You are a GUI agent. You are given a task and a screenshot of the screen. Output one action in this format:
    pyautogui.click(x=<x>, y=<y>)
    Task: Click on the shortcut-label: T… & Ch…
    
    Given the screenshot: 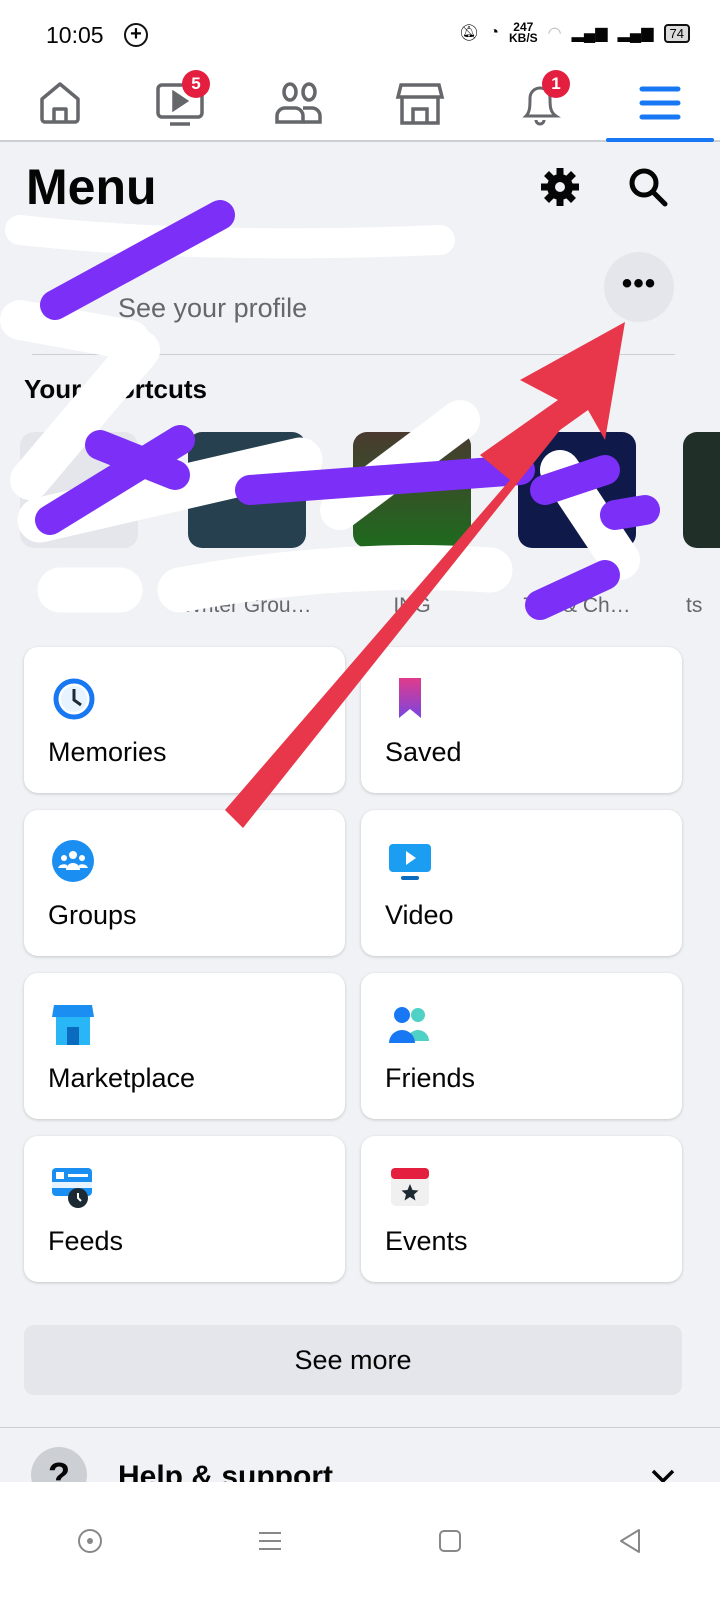 What is the action you would take?
    pyautogui.click(x=577, y=605)
    